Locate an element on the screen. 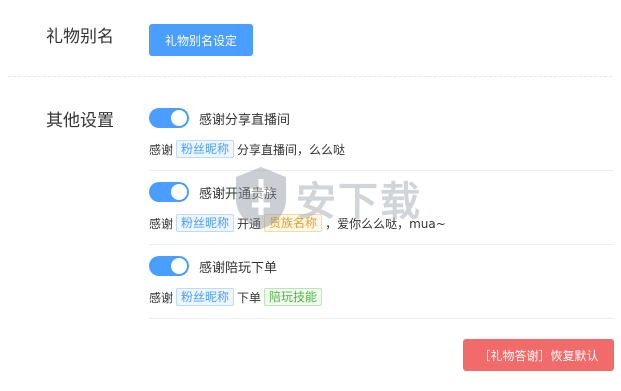 This screenshot has width=621, height=391. gift-alias-settings-button: 礼物别名设定 is located at coordinates (201, 40).